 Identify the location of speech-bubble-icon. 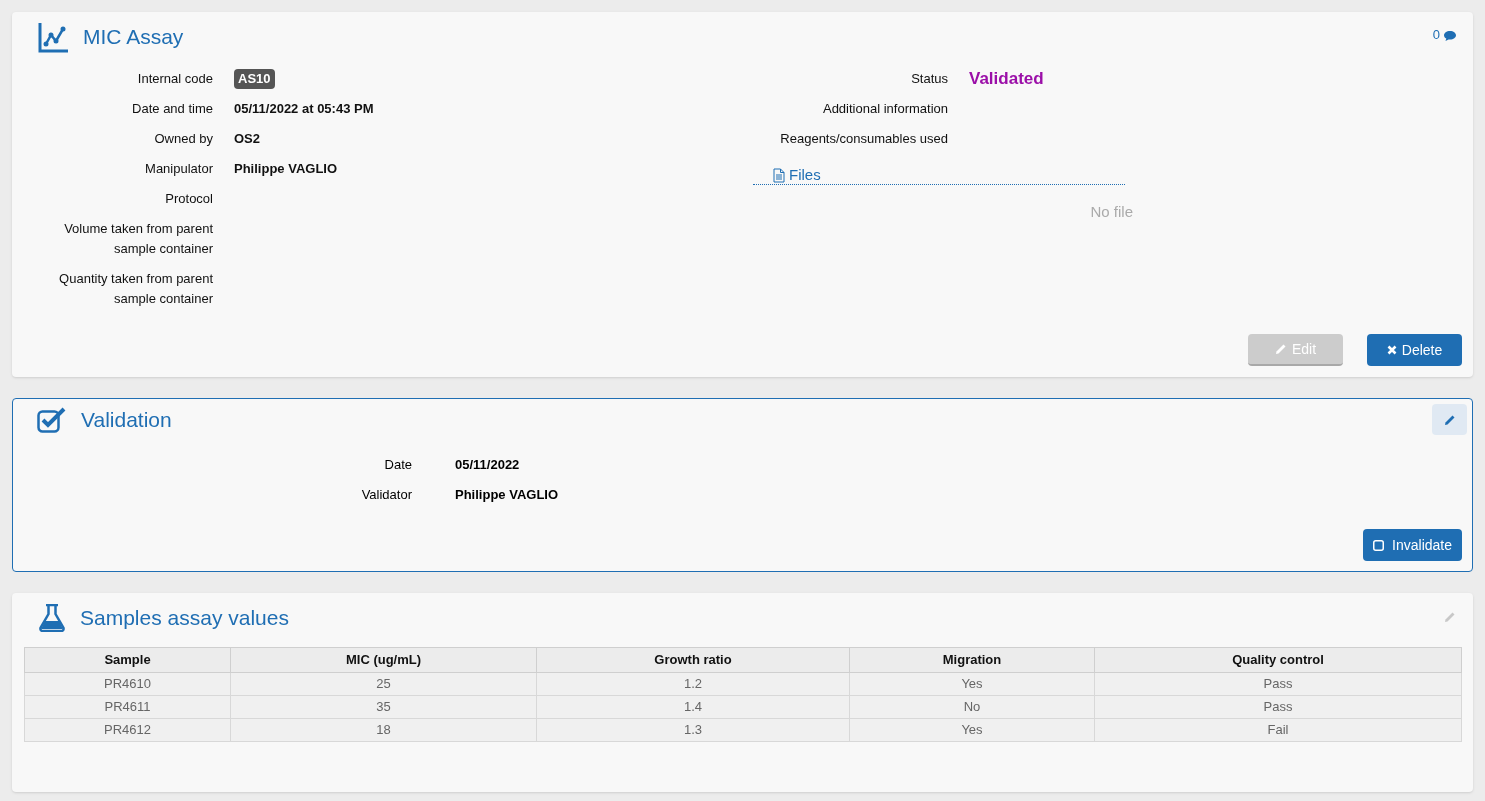
(1450, 36).